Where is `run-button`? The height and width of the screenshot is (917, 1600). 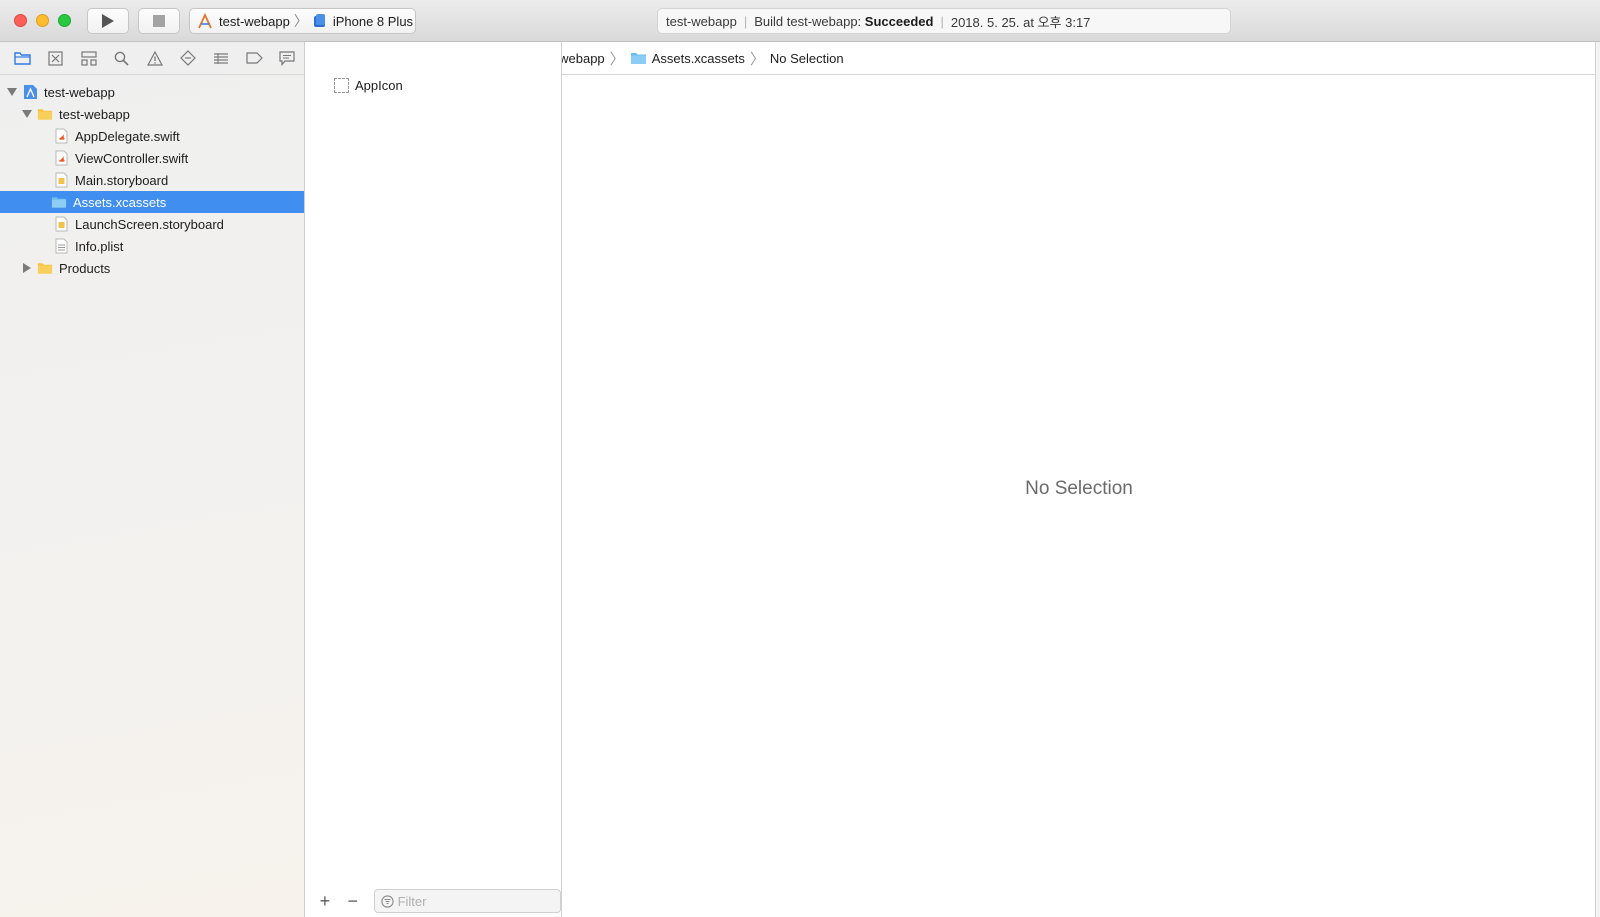 run-button is located at coordinates (108, 21).